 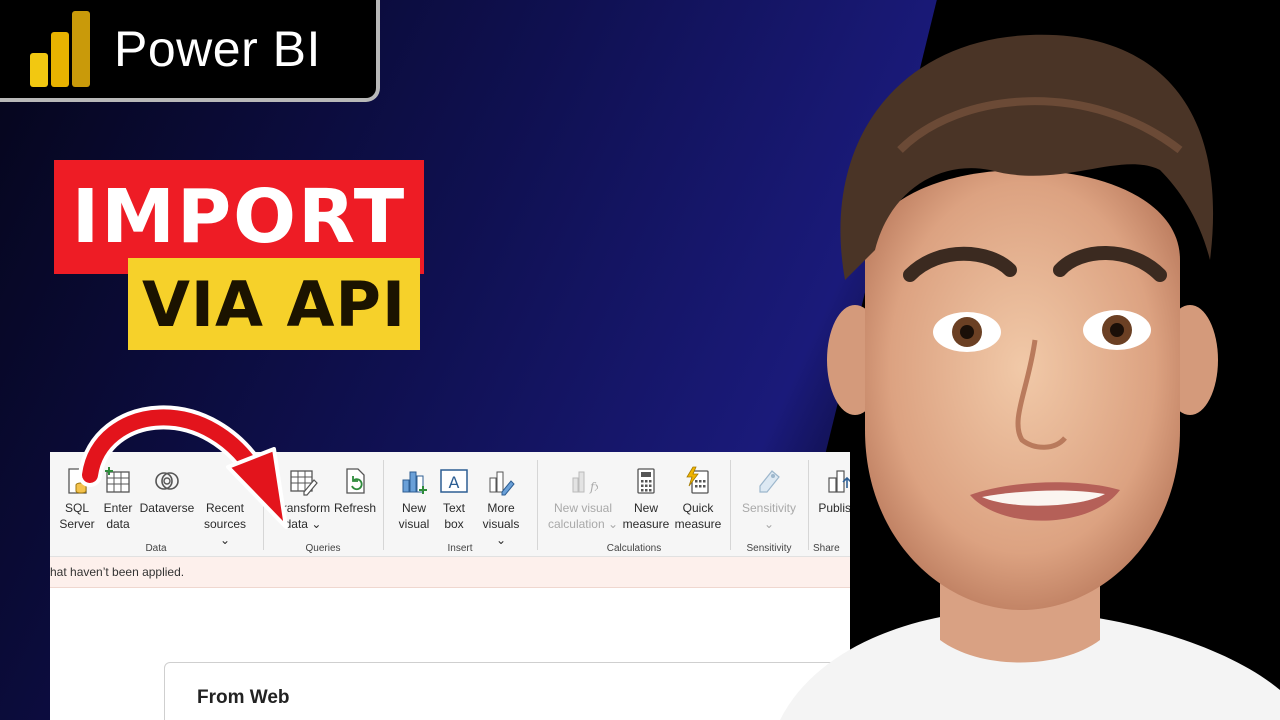 I want to click on more-visuals-button: More visuals ⌄, so click(x=501, y=507).